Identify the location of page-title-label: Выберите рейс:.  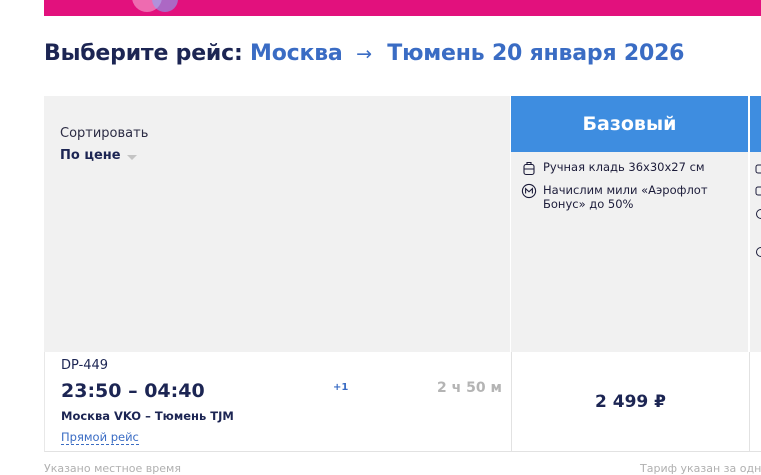
(143, 53).